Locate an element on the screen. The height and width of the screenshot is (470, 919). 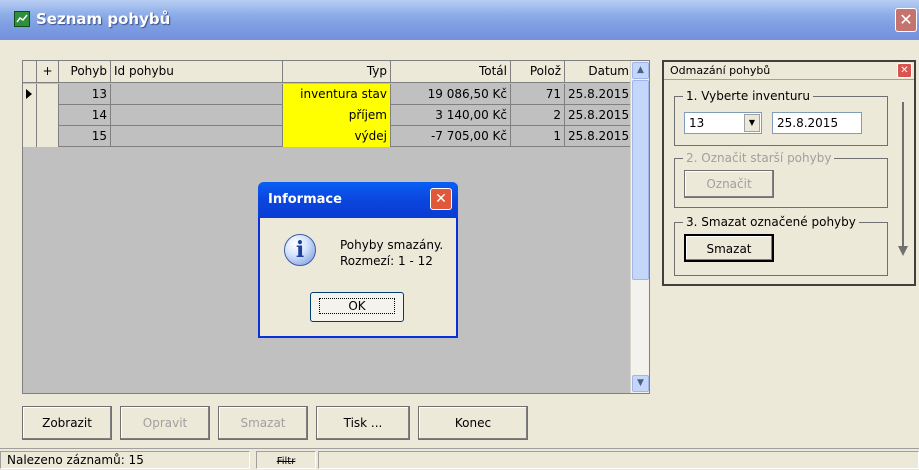
inventory-date-field: 25.8.2015 is located at coordinates (817, 123).